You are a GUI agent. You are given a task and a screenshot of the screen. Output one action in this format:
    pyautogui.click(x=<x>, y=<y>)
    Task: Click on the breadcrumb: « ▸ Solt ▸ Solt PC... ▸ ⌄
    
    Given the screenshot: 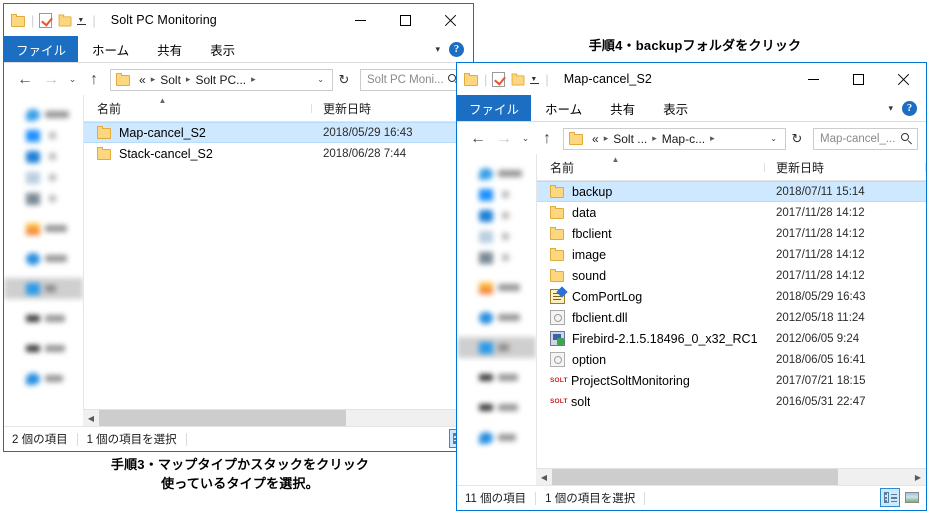 What is the action you would take?
    pyautogui.click(x=221, y=79)
    